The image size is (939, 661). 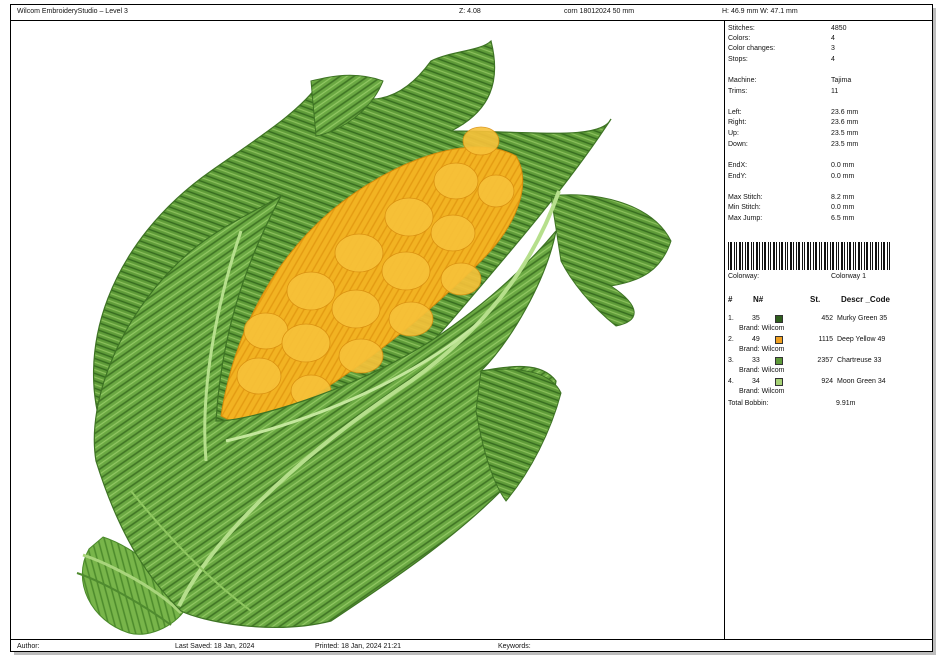 What do you see at coordinates (745, 197) in the screenshot?
I see `stat-label: Max Stitch:` at bounding box center [745, 197].